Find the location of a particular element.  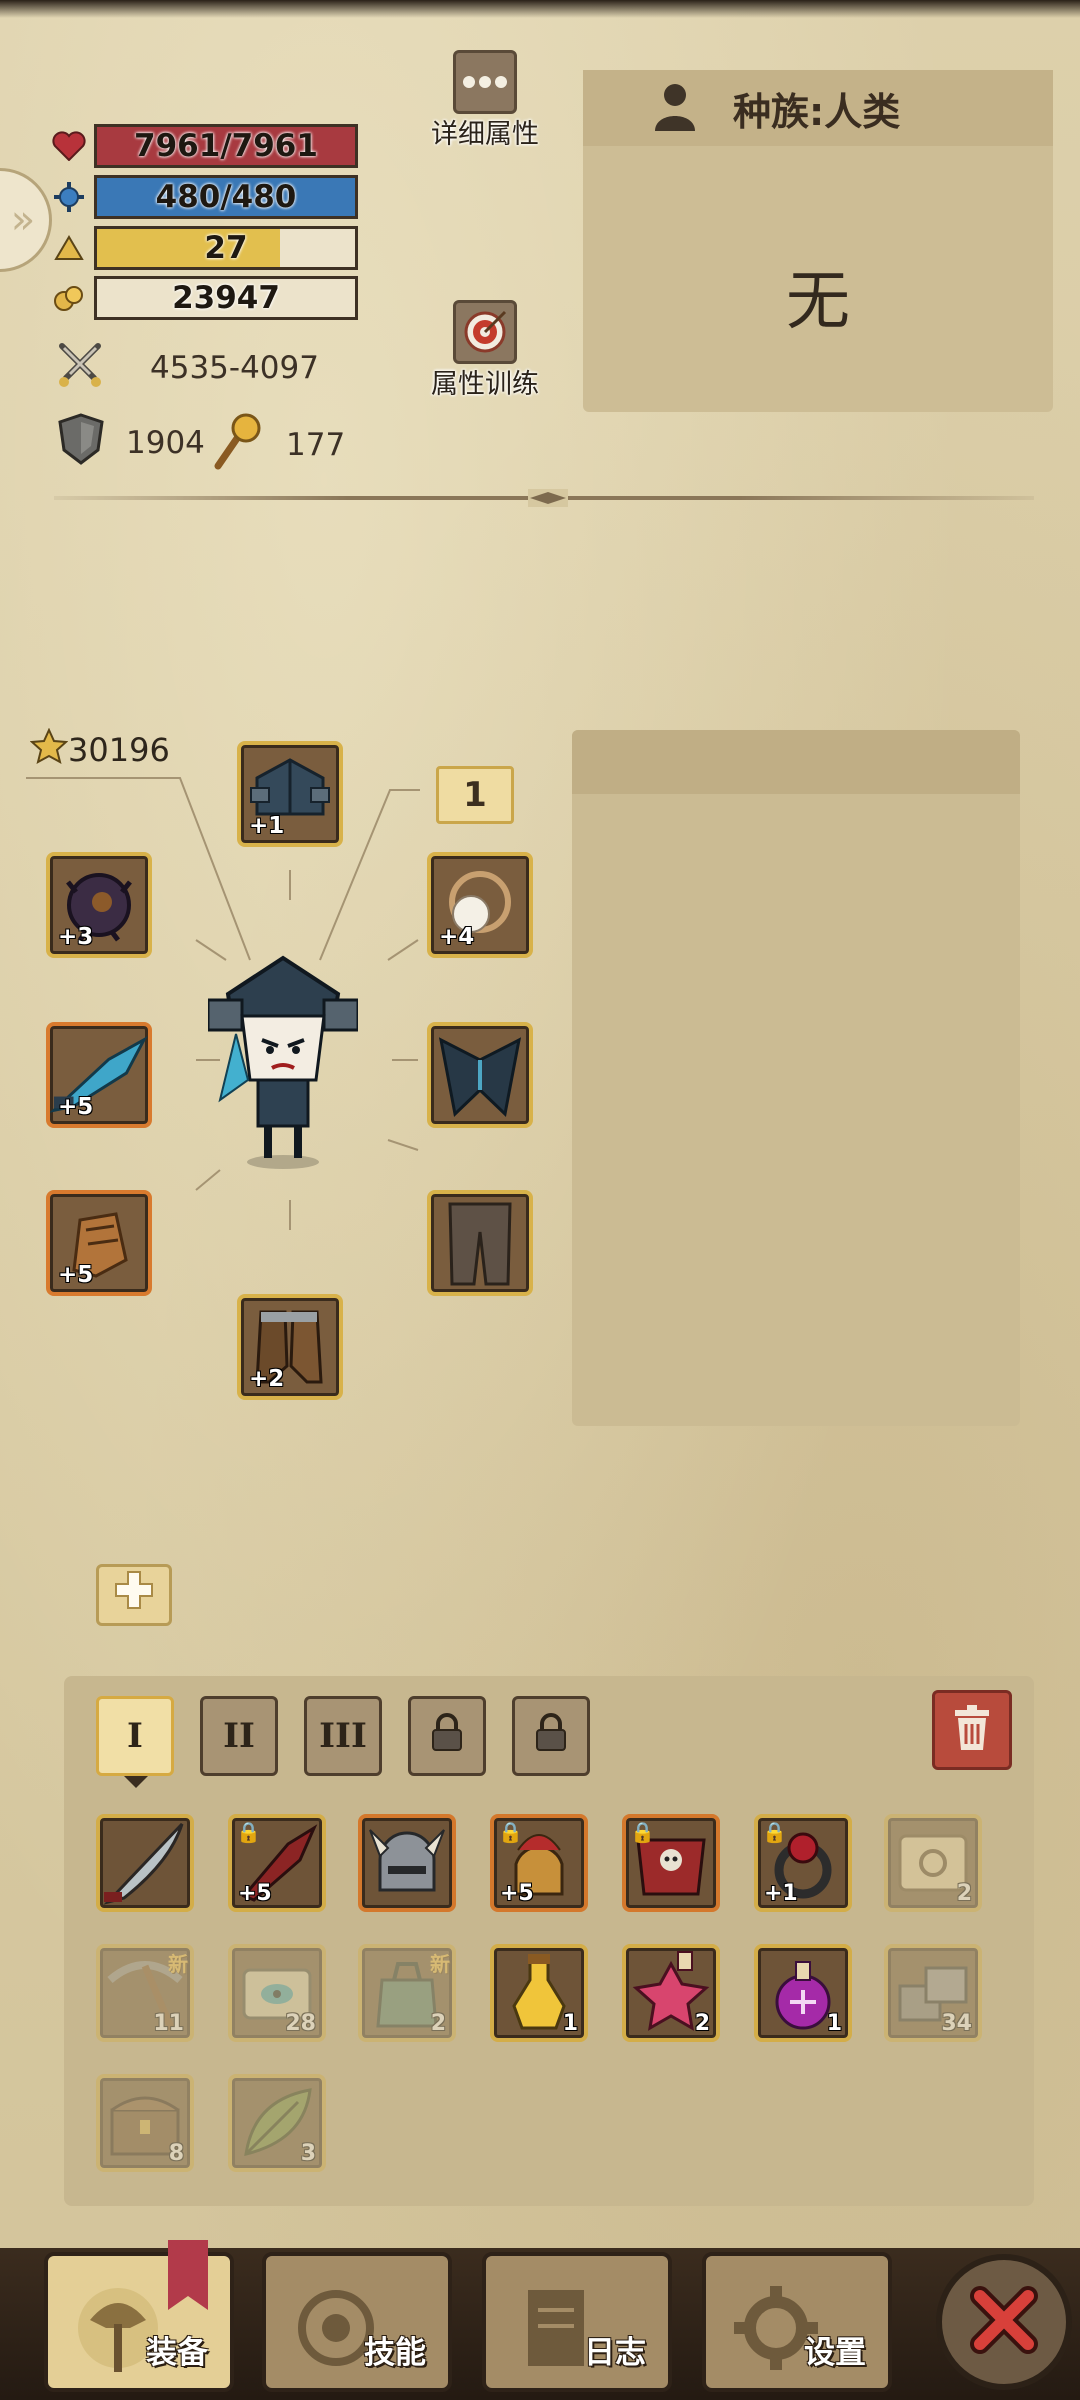

nav-skills-button: 技能 is located at coordinates (357, 2322).